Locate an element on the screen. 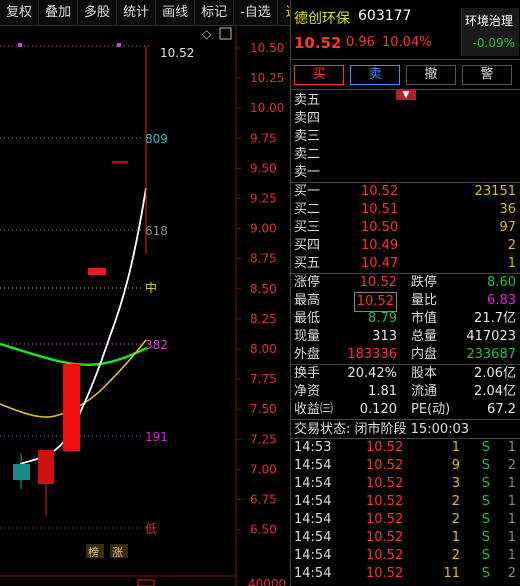  trade-status: 交易状态: 闭市阶段 15:00:03 is located at coordinates (405, 429).